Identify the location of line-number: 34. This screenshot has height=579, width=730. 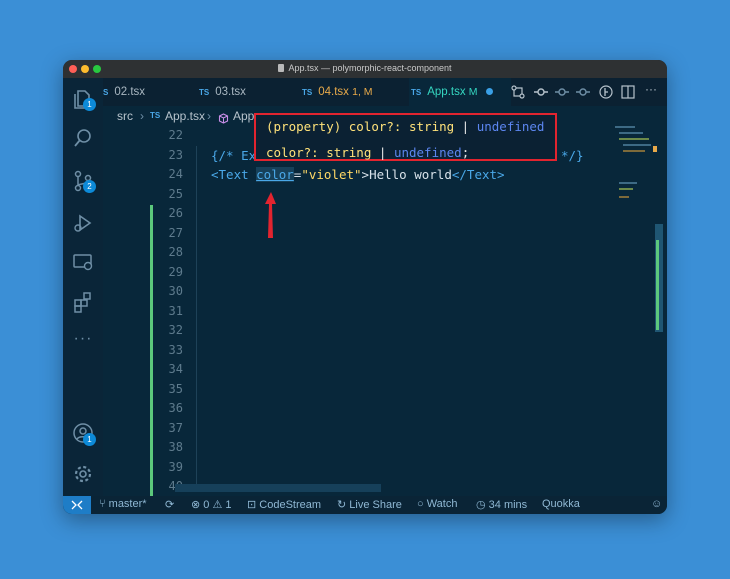
(175, 369).